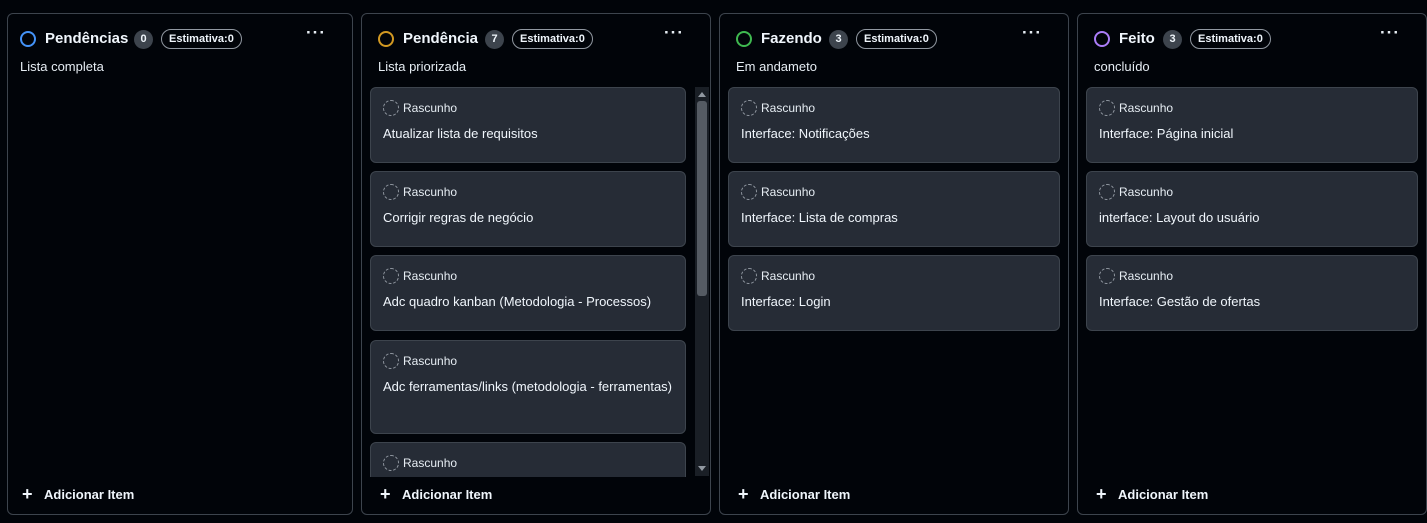 The image size is (1427, 523). I want to click on card-item: Rascunho Interface: Lista de compras, so click(894, 209).